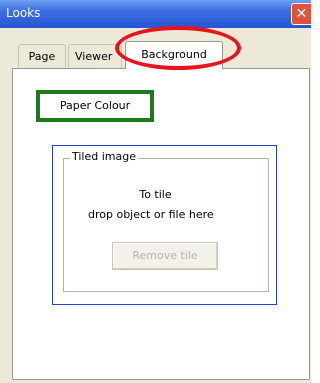 This screenshot has height=383, width=320. I want to click on tab-viewer: Viewer, so click(95, 56).